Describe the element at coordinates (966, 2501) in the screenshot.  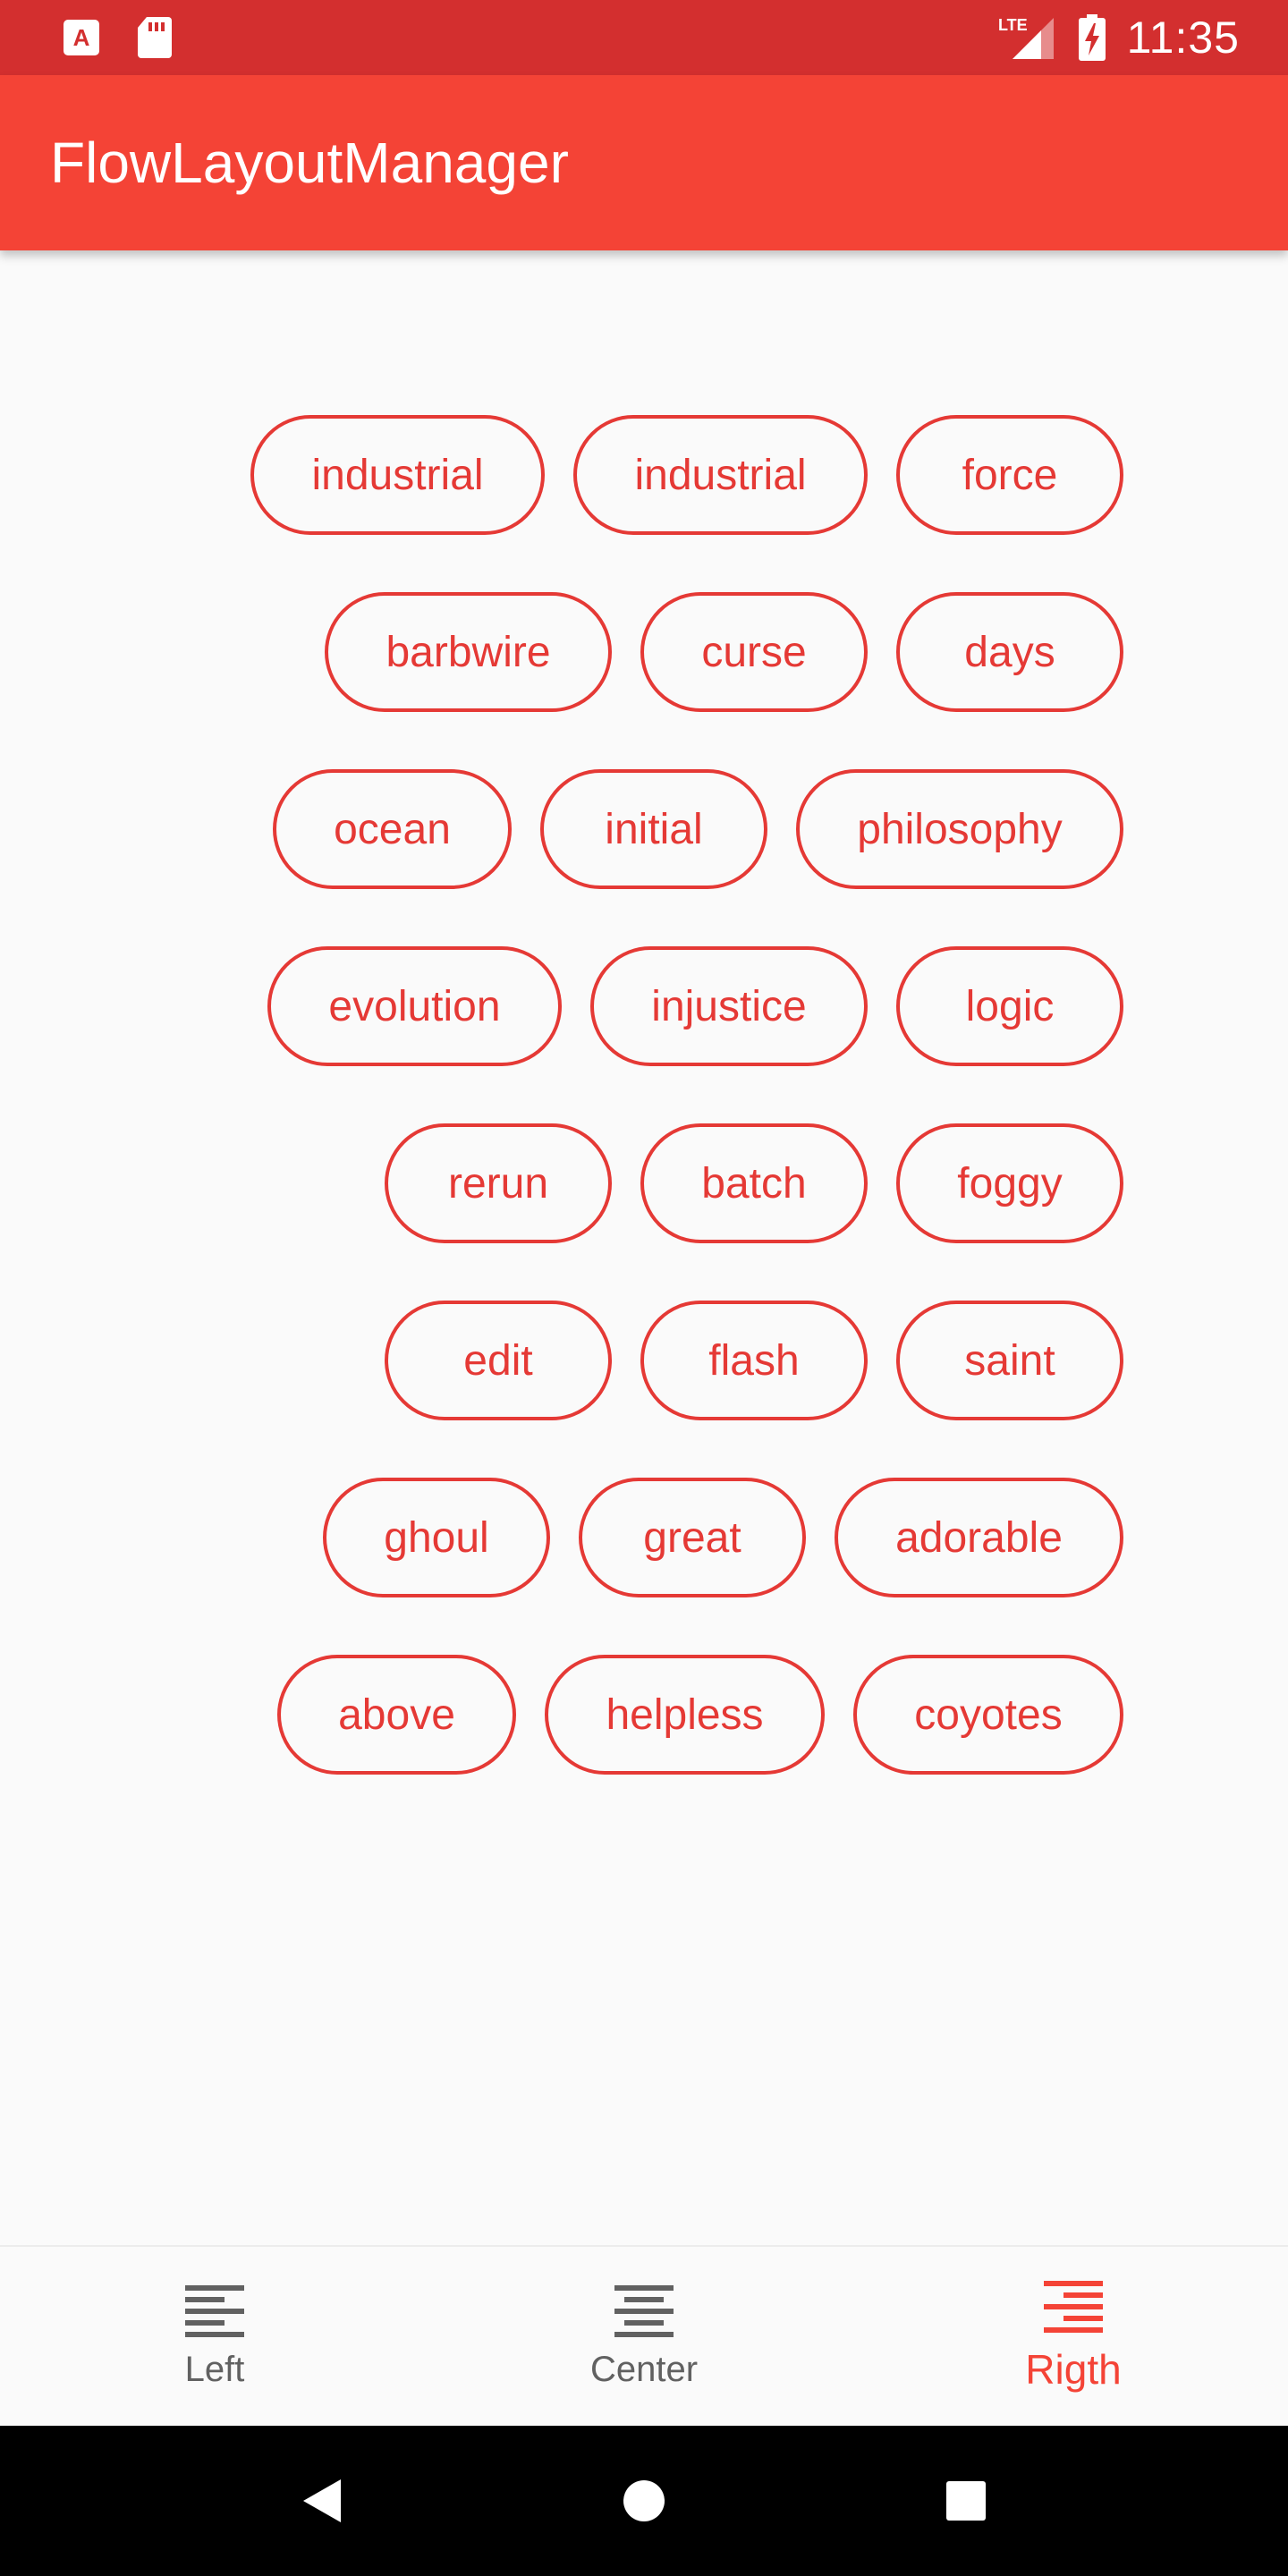
I see `recents-icon` at that location.